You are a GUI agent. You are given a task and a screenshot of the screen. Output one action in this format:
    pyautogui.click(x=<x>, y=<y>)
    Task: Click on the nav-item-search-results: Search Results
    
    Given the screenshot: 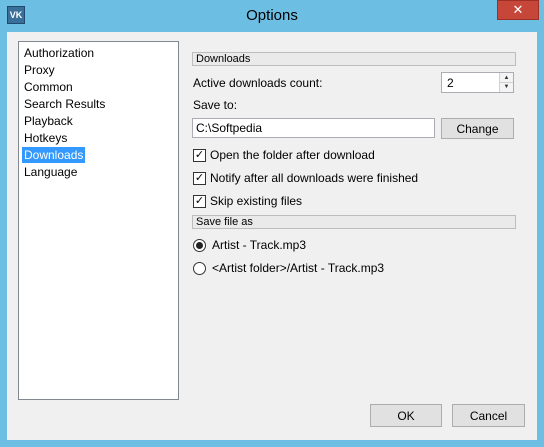 What is the action you would take?
    pyautogui.click(x=64, y=104)
    